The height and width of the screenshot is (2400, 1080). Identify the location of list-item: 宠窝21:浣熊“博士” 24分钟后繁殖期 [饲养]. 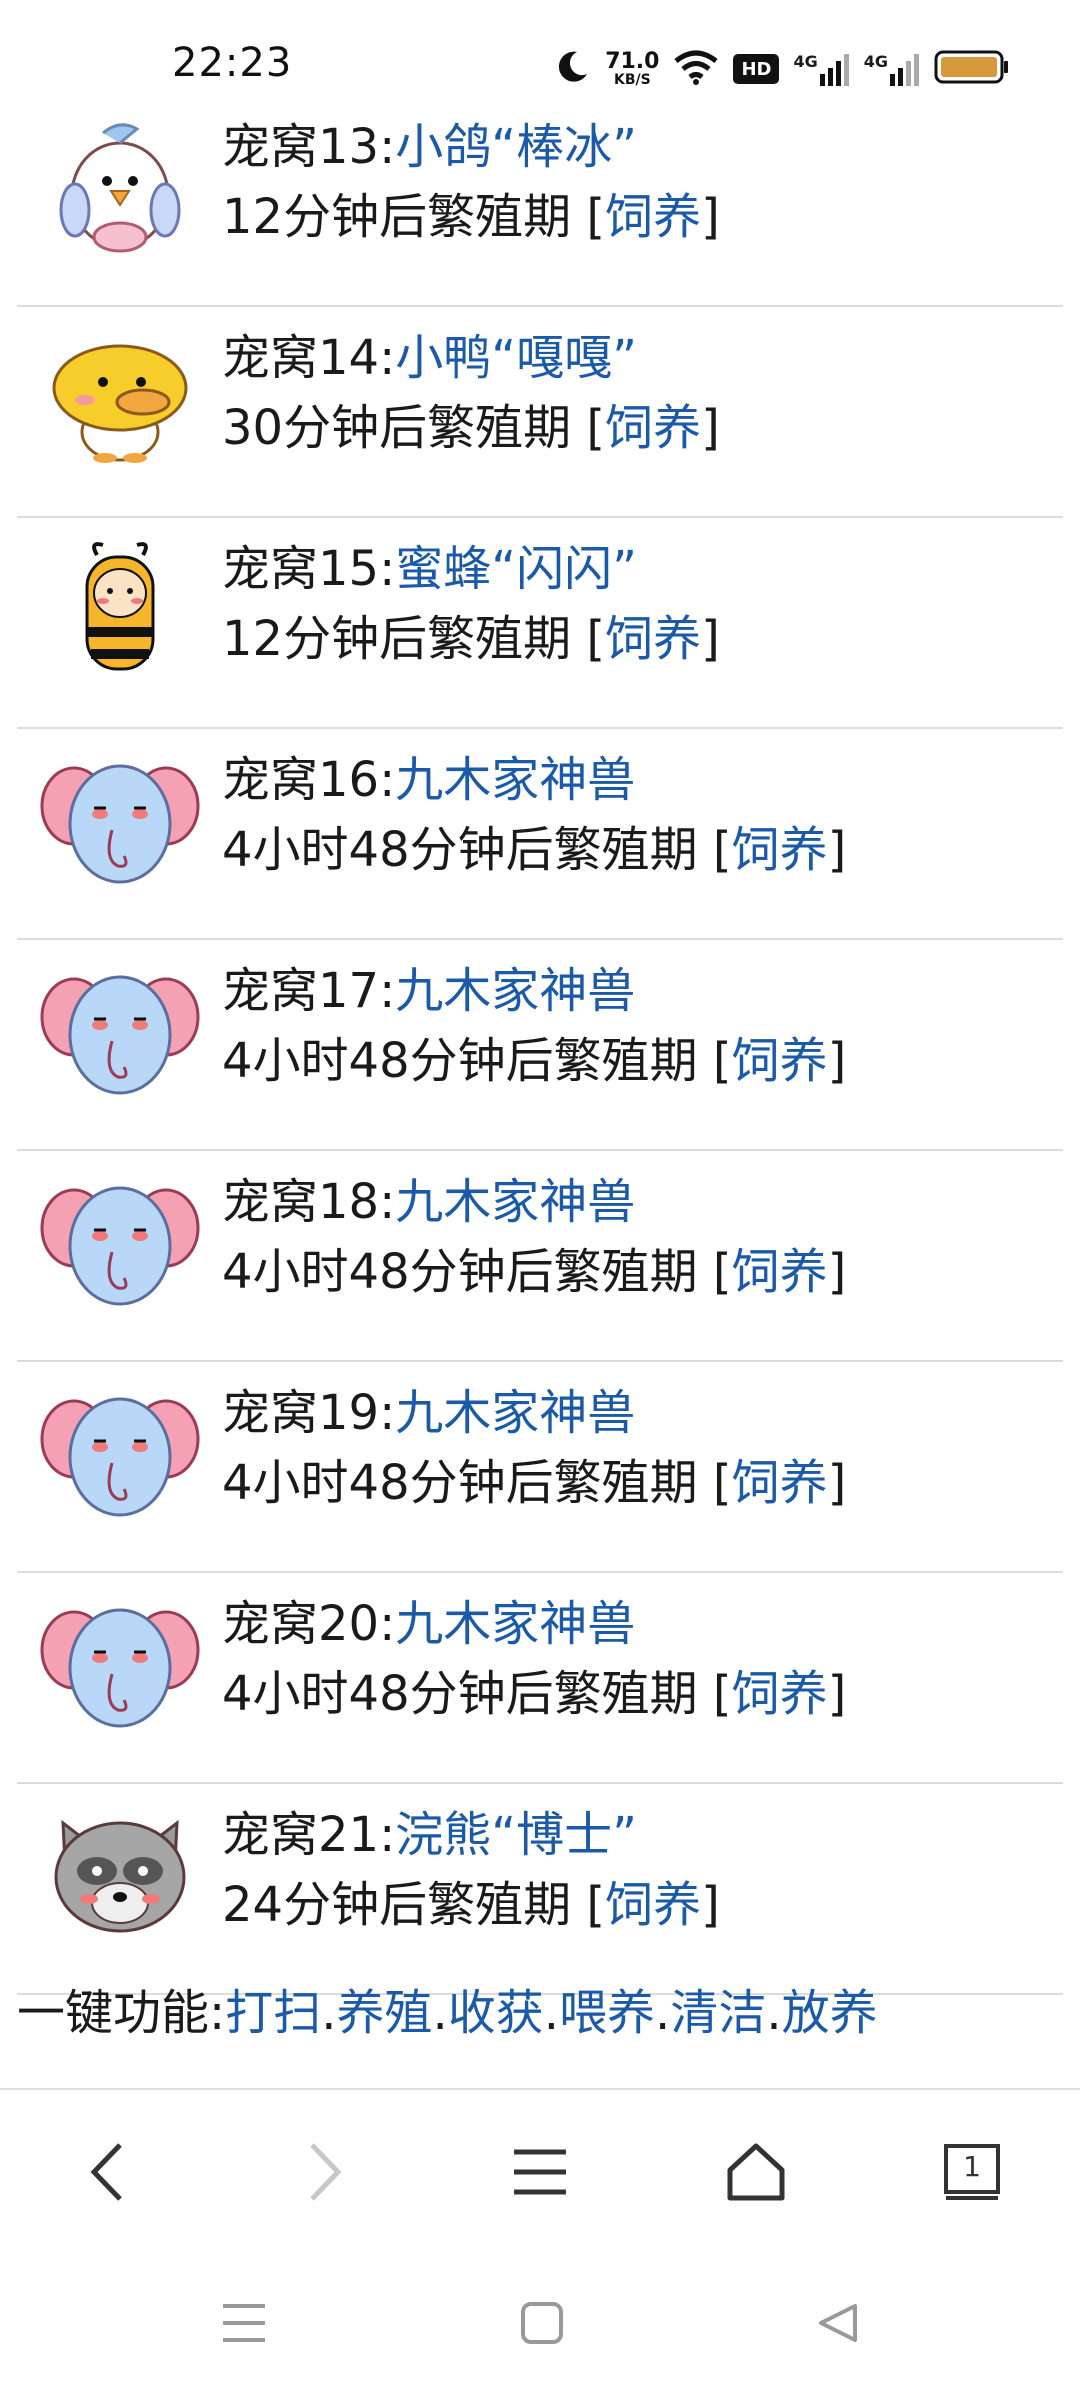
(540, 1889).